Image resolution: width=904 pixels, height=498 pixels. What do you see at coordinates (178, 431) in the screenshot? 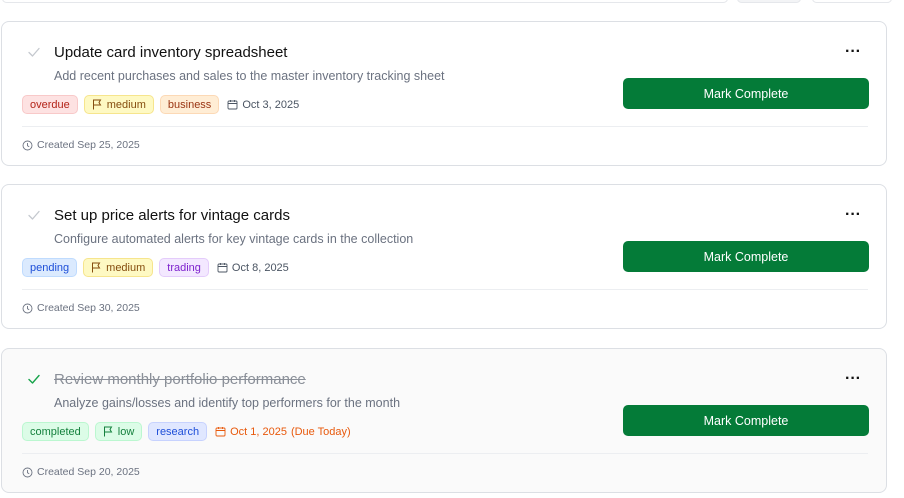
I see `category-badge: research` at bounding box center [178, 431].